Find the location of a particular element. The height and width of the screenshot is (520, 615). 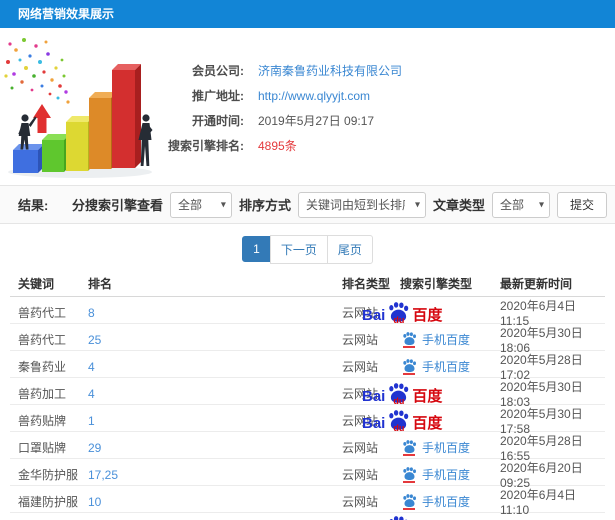

update-time-cell: 2020年6月4日 11:10 is located at coordinates (538, 502).